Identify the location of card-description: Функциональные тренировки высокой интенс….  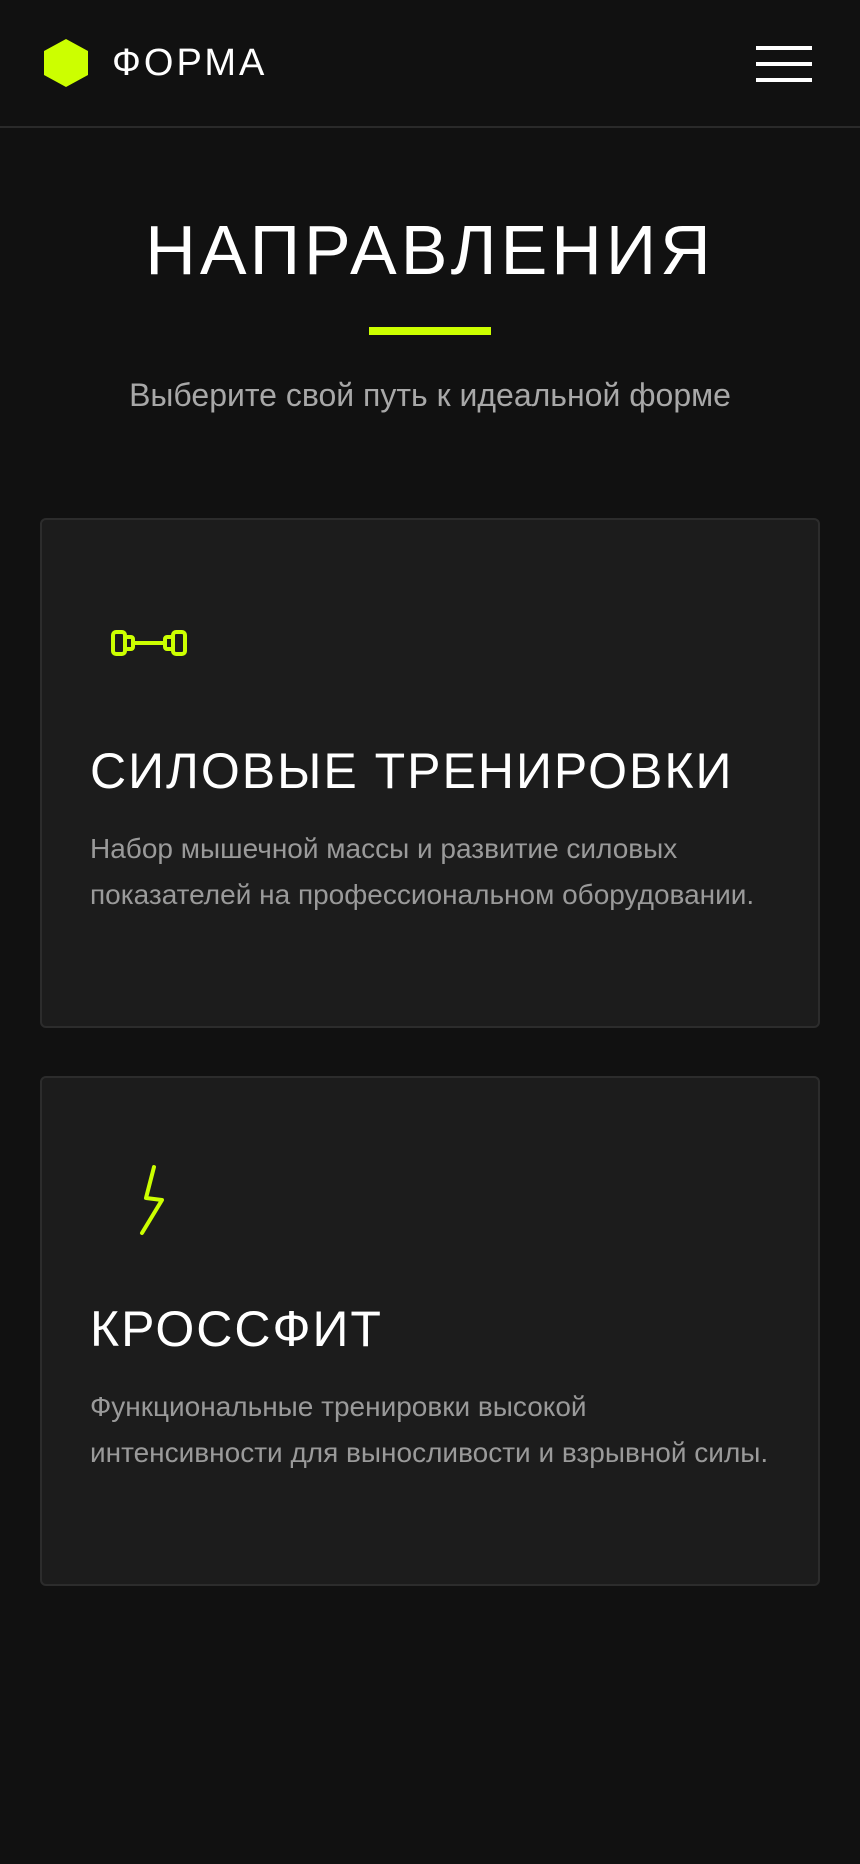
(429, 1429).